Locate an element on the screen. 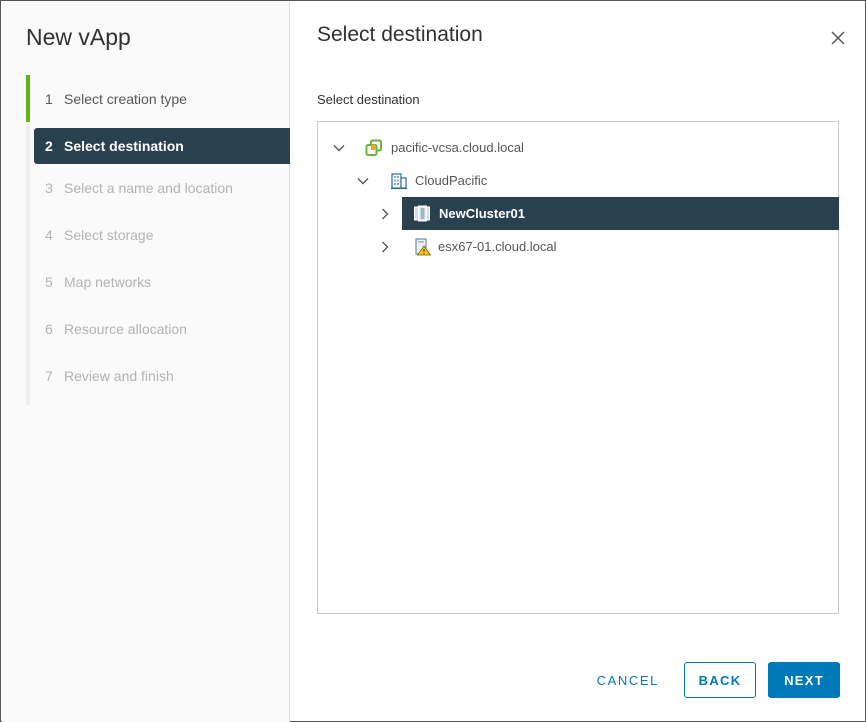  step-resource-allocation: 6 Resource allocation is located at coordinates (158, 328).